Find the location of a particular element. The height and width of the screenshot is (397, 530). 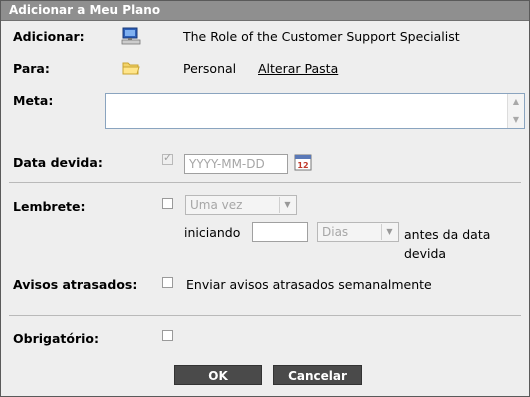

svg-text: 12 is located at coordinates (302, 165).